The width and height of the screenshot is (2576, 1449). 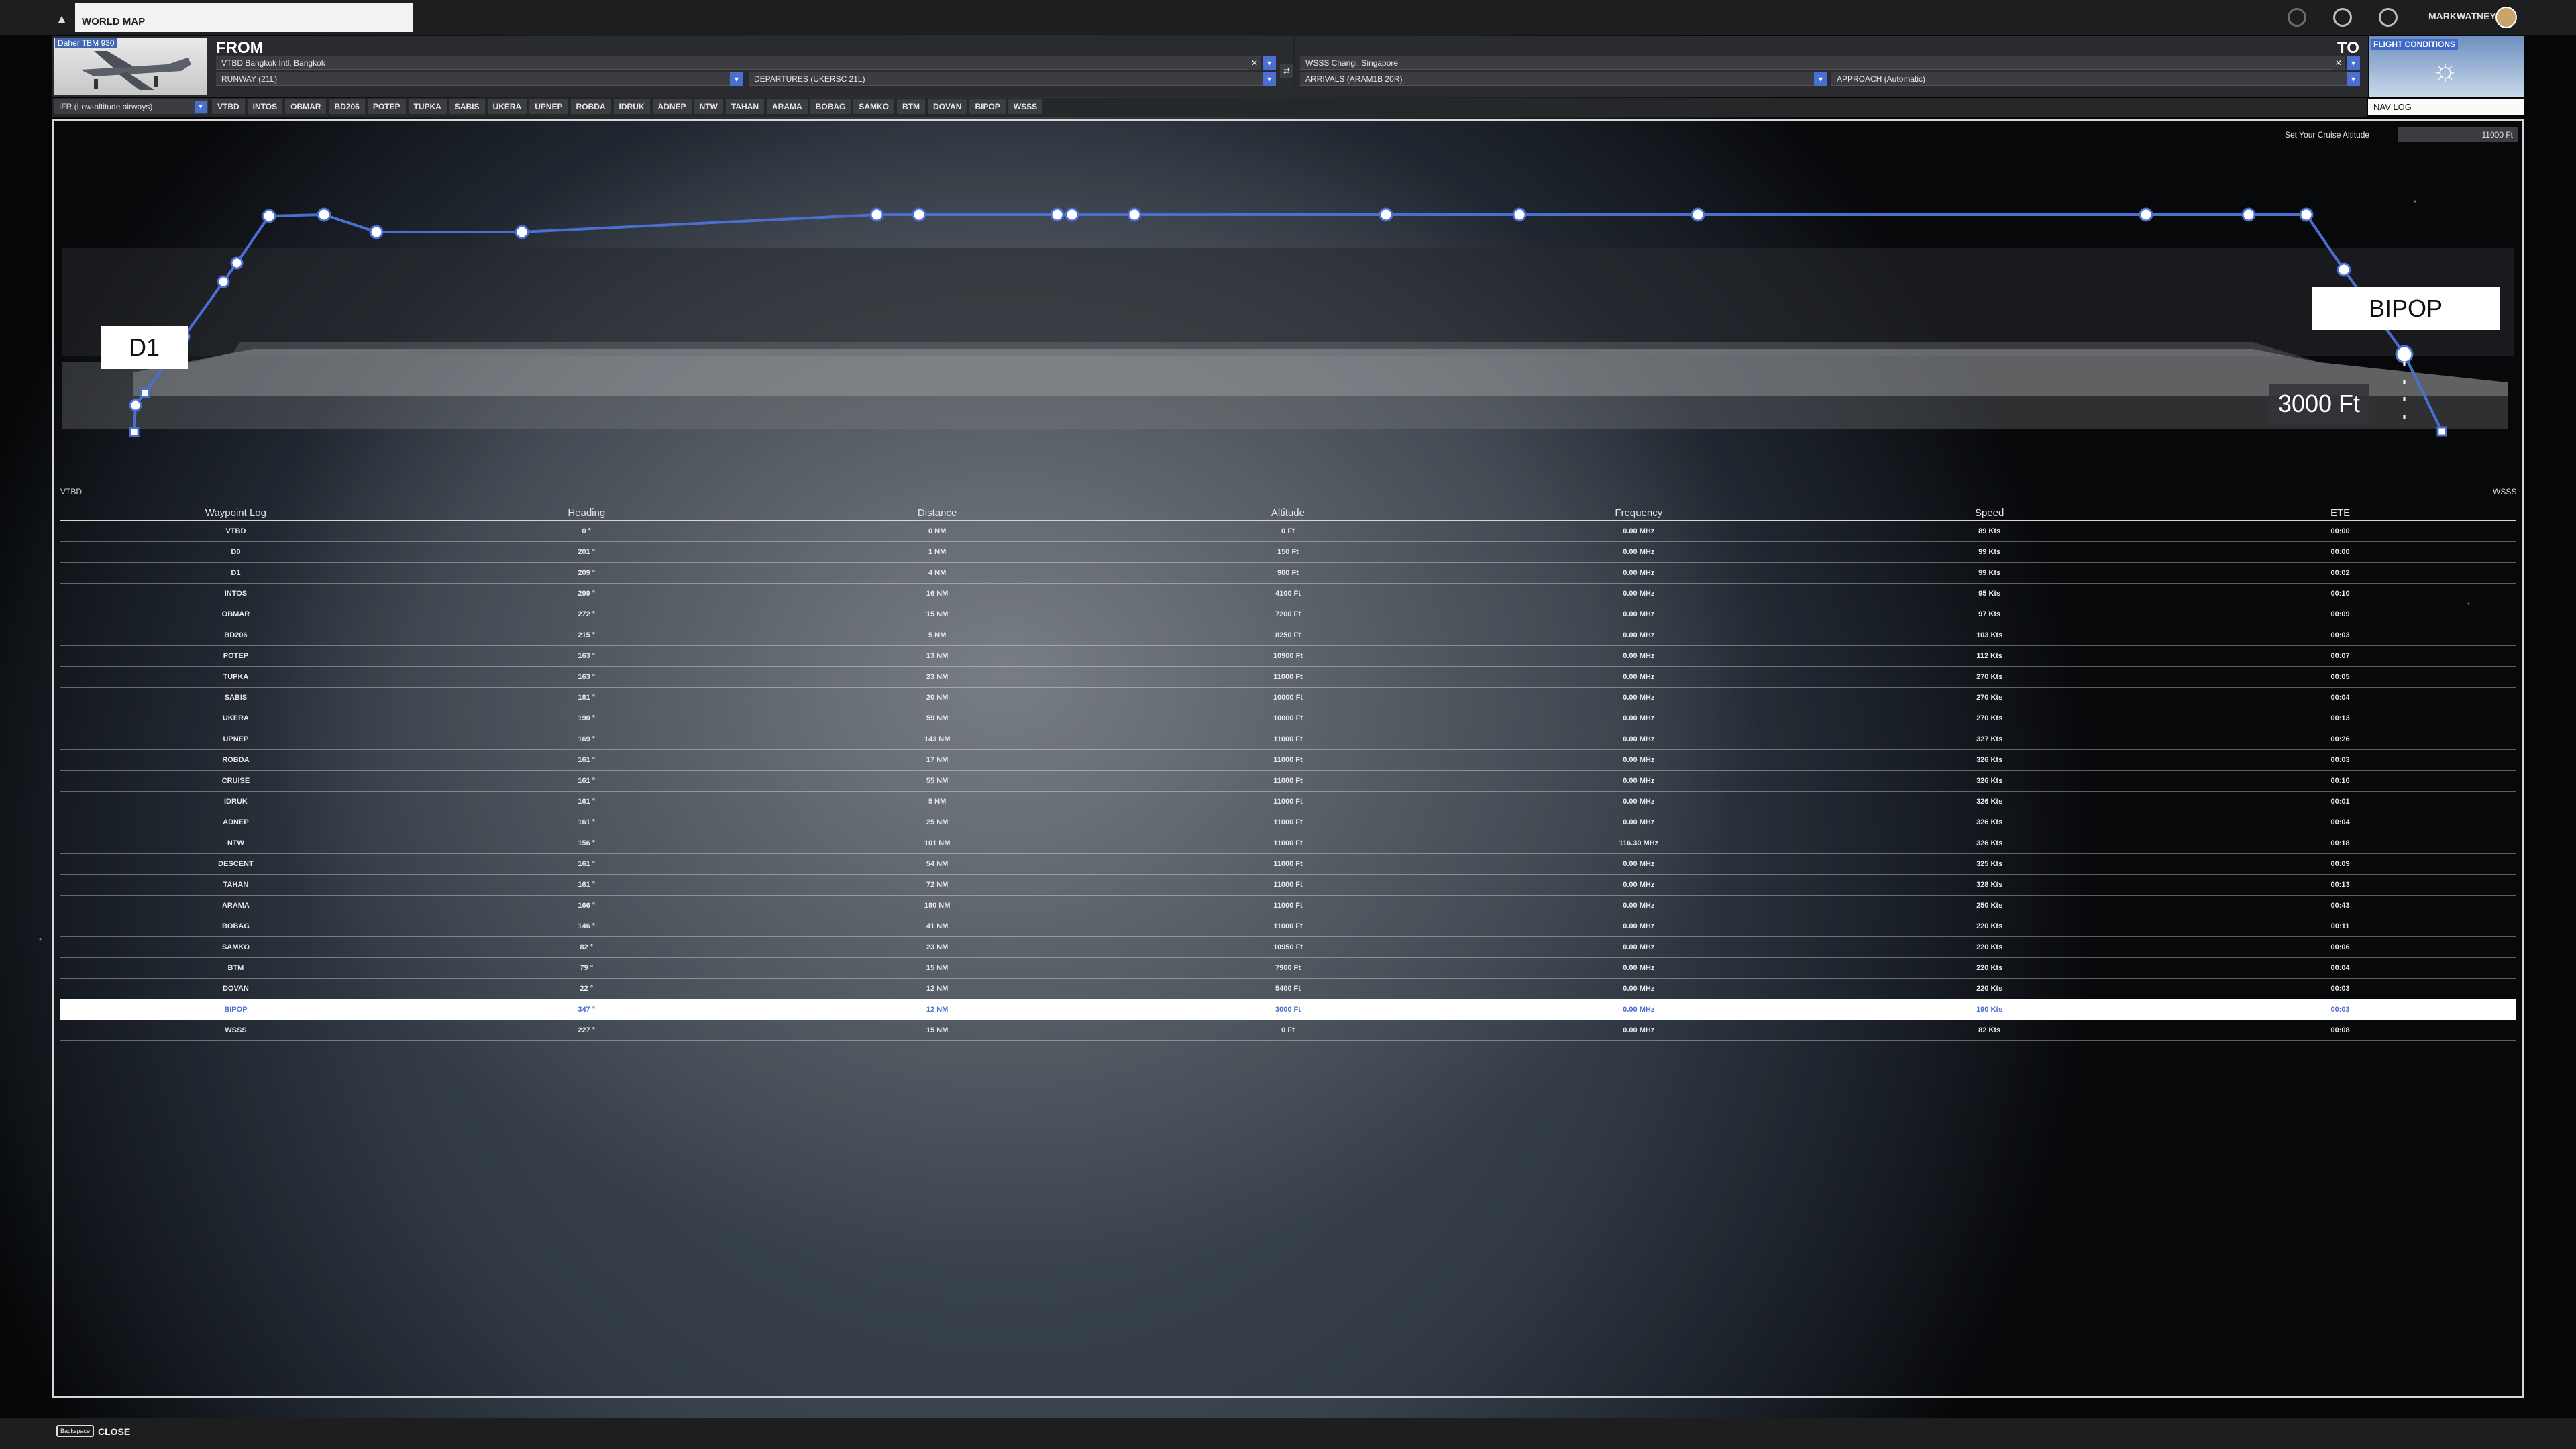 What do you see at coordinates (265, 106) in the screenshot?
I see `route-waypoint-pill: INTOS` at bounding box center [265, 106].